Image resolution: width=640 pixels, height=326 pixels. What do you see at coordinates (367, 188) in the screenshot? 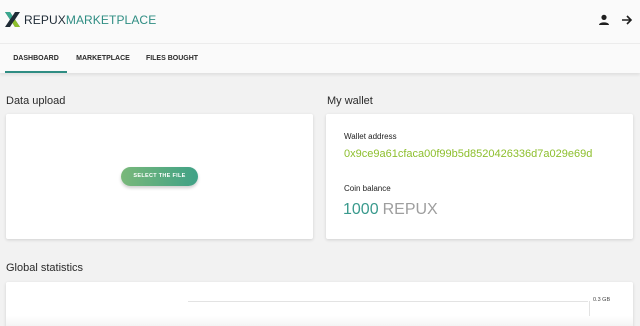
I see `coin-balance-label: Coin balance` at bounding box center [367, 188].